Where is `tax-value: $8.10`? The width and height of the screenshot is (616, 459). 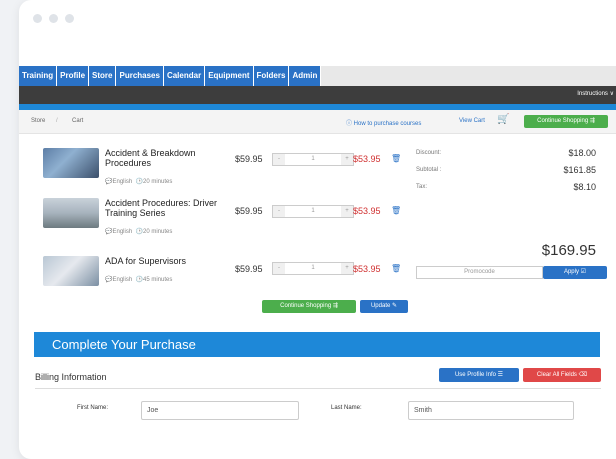 tax-value: $8.10 is located at coordinates (584, 187).